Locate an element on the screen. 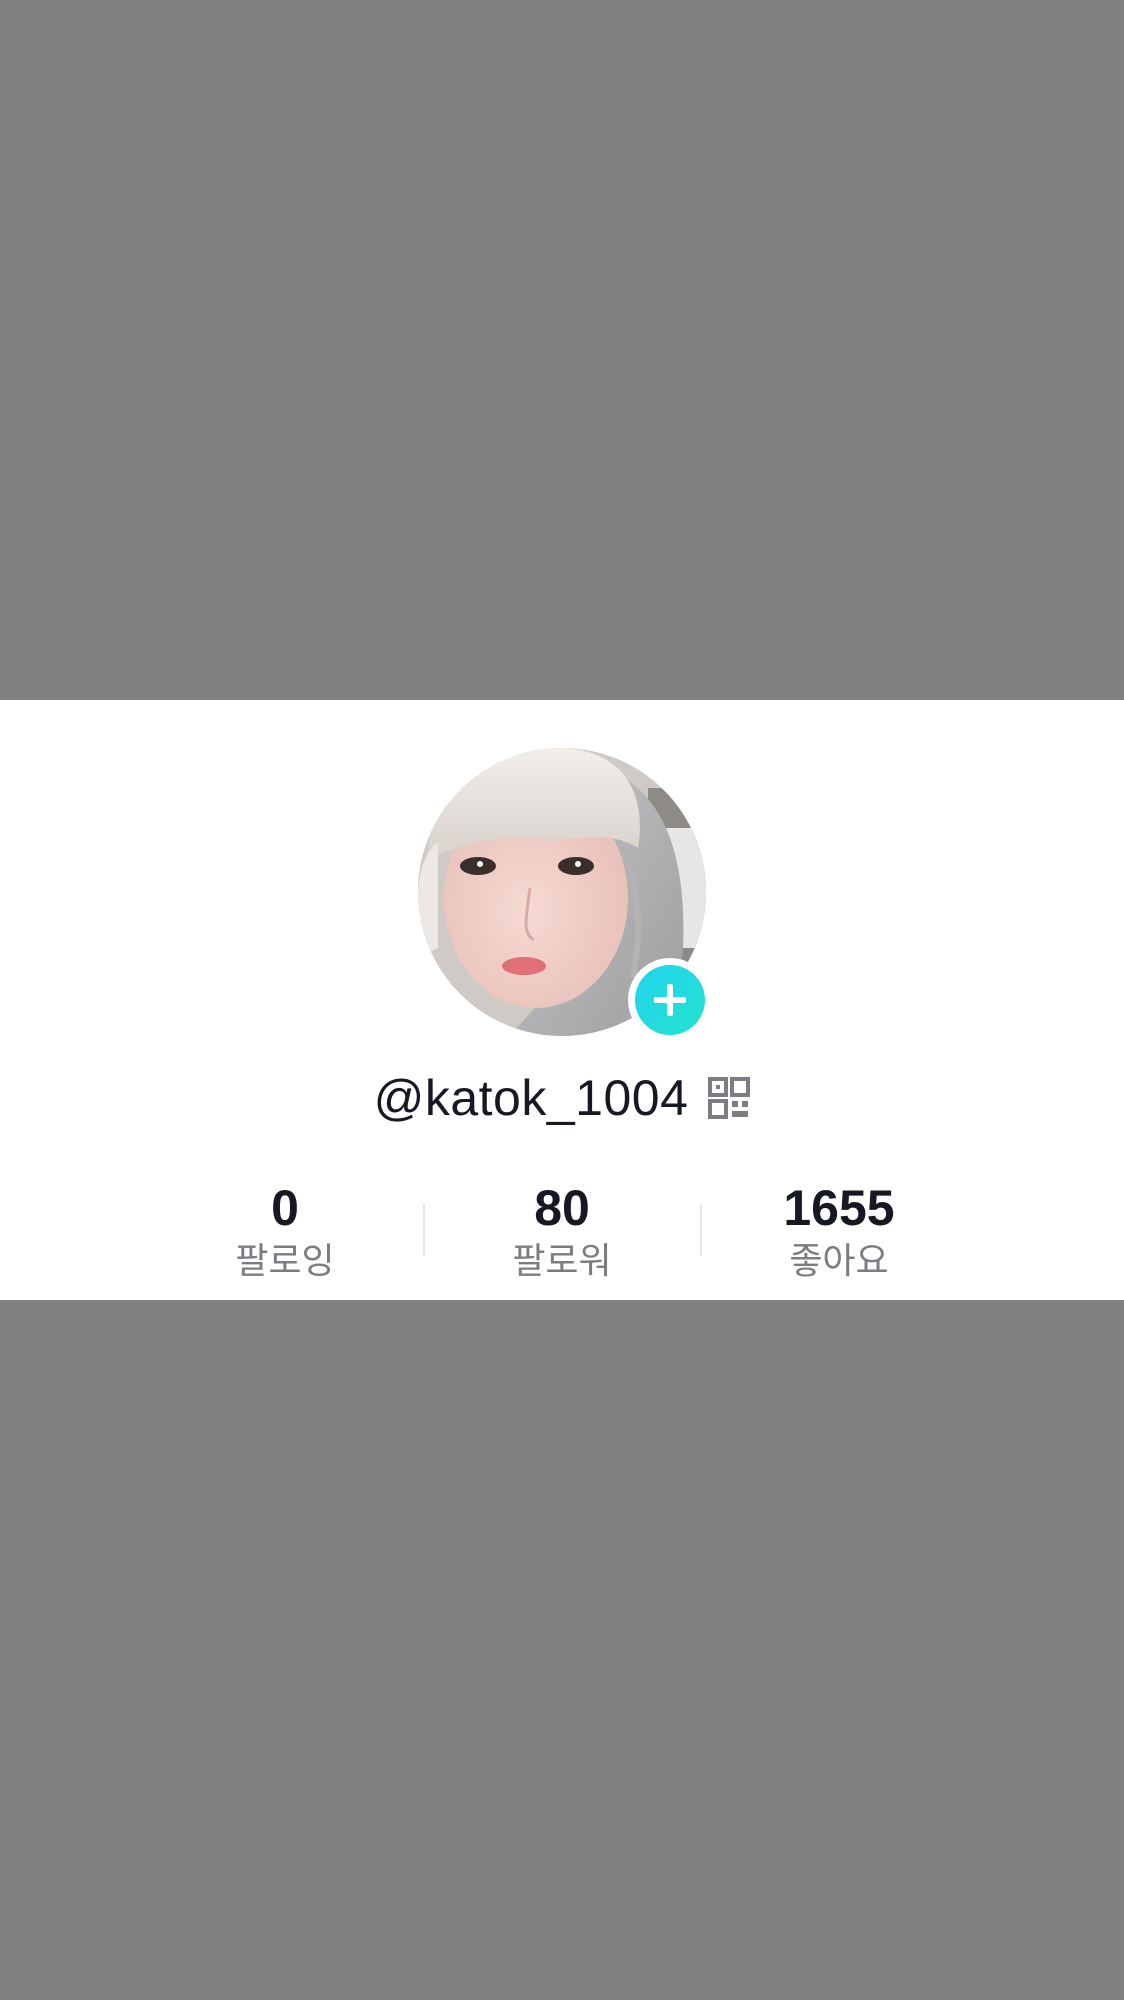 The height and width of the screenshot is (2000, 1124). username-row: @katok_1004 is located at coordinates (562, 1098).